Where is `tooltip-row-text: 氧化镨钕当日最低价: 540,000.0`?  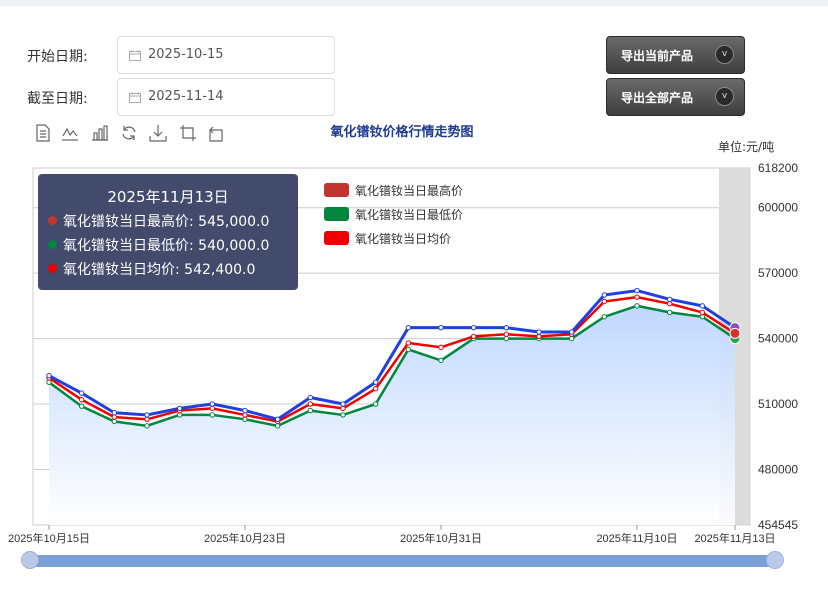
tooltip-row-text: 氧化镨钕当日最低价: 540,000.0 is located at coordinates (166, 246).